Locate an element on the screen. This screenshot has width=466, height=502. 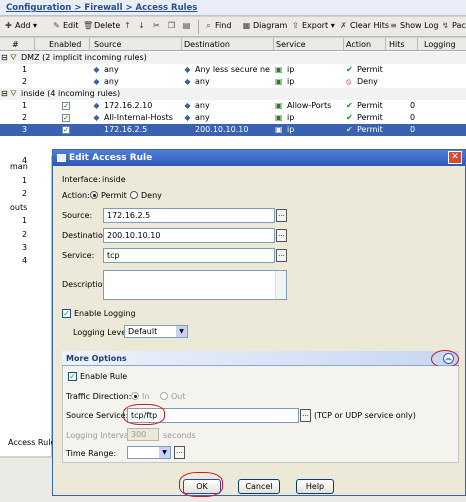
diagram-button: ▦ Diagram is located at coordinates (265, 25).